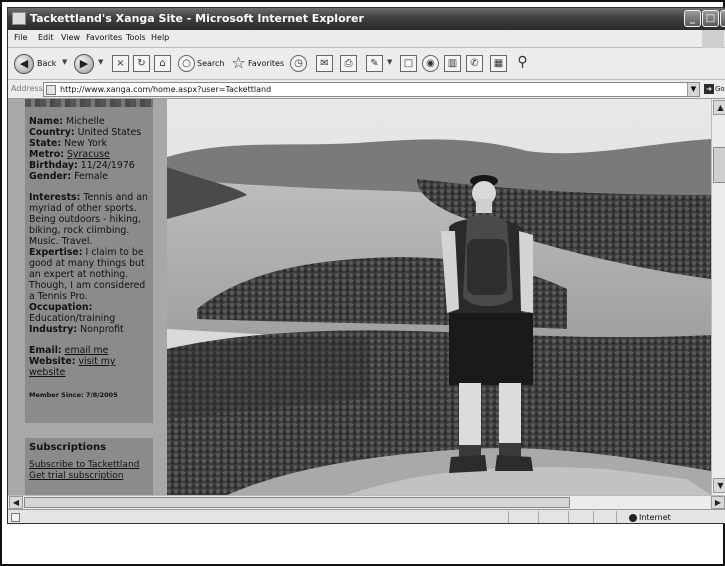  I want to click on member-since-text: Member Since: 7/8/2005, so click(73, 395).